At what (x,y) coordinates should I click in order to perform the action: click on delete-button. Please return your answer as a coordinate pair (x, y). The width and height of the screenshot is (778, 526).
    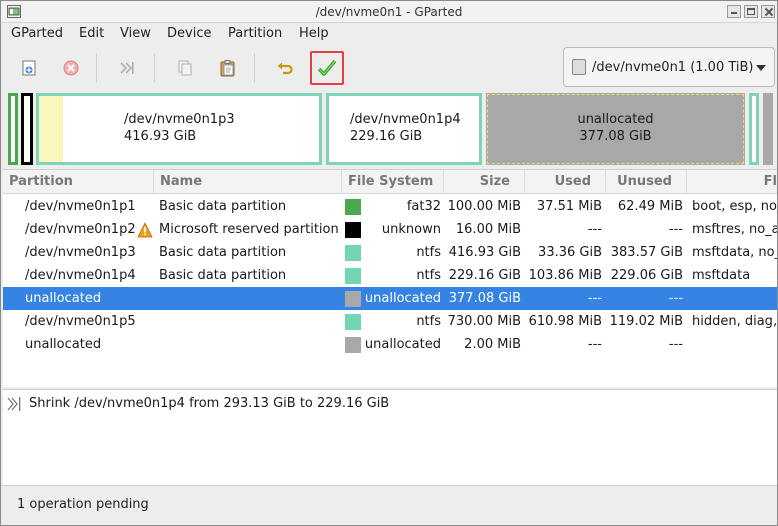
    Looking at the image, I should click on (71, 68).